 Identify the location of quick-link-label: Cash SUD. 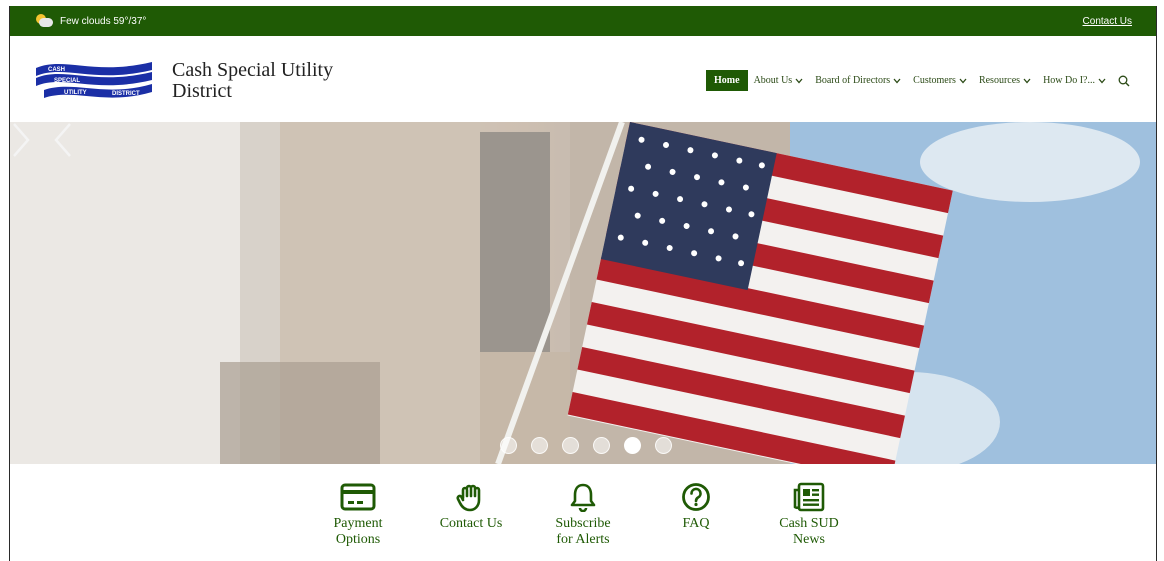
(809, 523).